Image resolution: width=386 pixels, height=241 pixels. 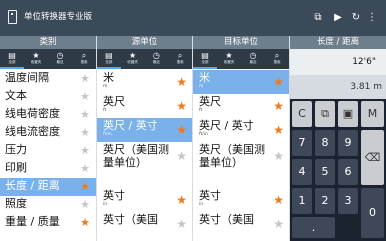 What do you see at coordinates (348, 114) in the screenshot?
I see `paste-key: ▣` at bounding box center [348, 114].